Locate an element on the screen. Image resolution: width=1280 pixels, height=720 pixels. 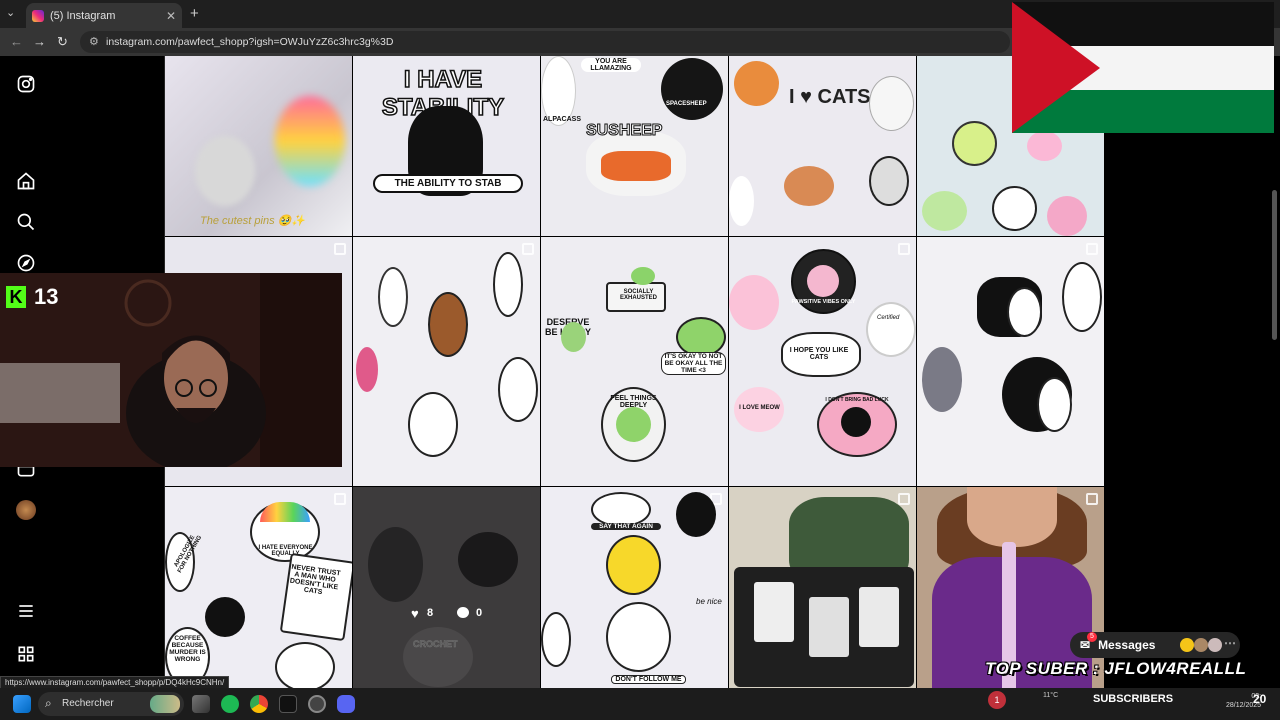
avatar is located at coordinates (1187, 645).